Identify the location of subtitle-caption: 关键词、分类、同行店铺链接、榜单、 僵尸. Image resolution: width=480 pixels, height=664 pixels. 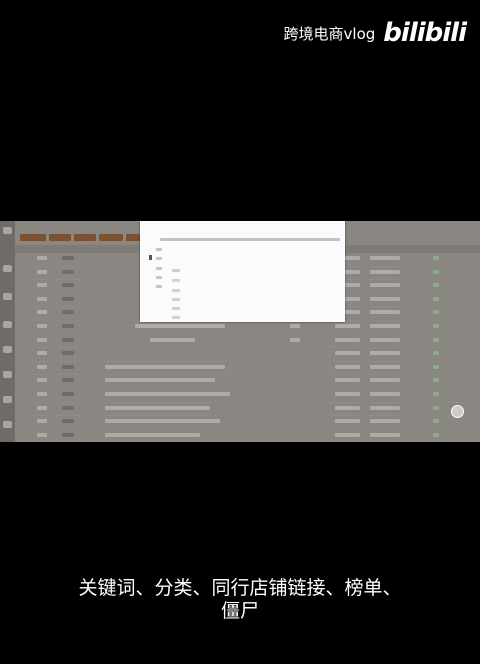
(240, 600).